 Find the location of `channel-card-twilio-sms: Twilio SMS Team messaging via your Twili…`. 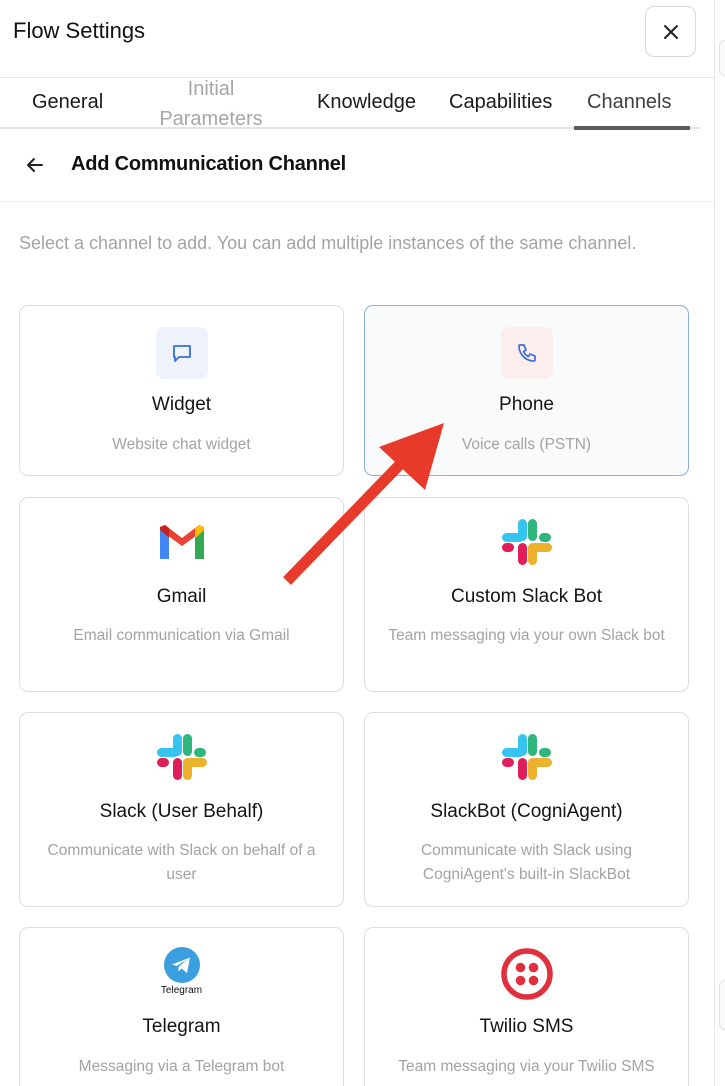

channel-card-twilio-sms: Twilio SMS Team messaging via your Twili… is located at coordinates (526, 1006).